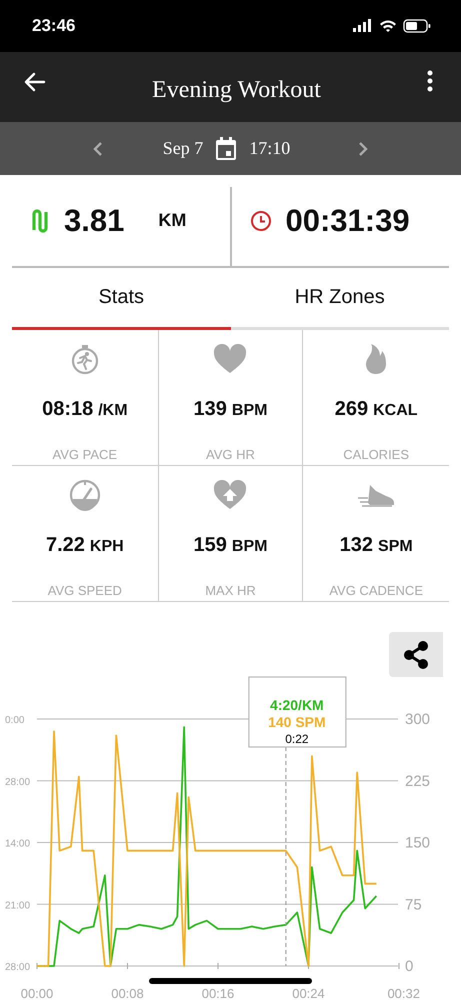 This screenshot has height=1000, width=461. I want to click on stat-unit: SPM, so click(395, 547).